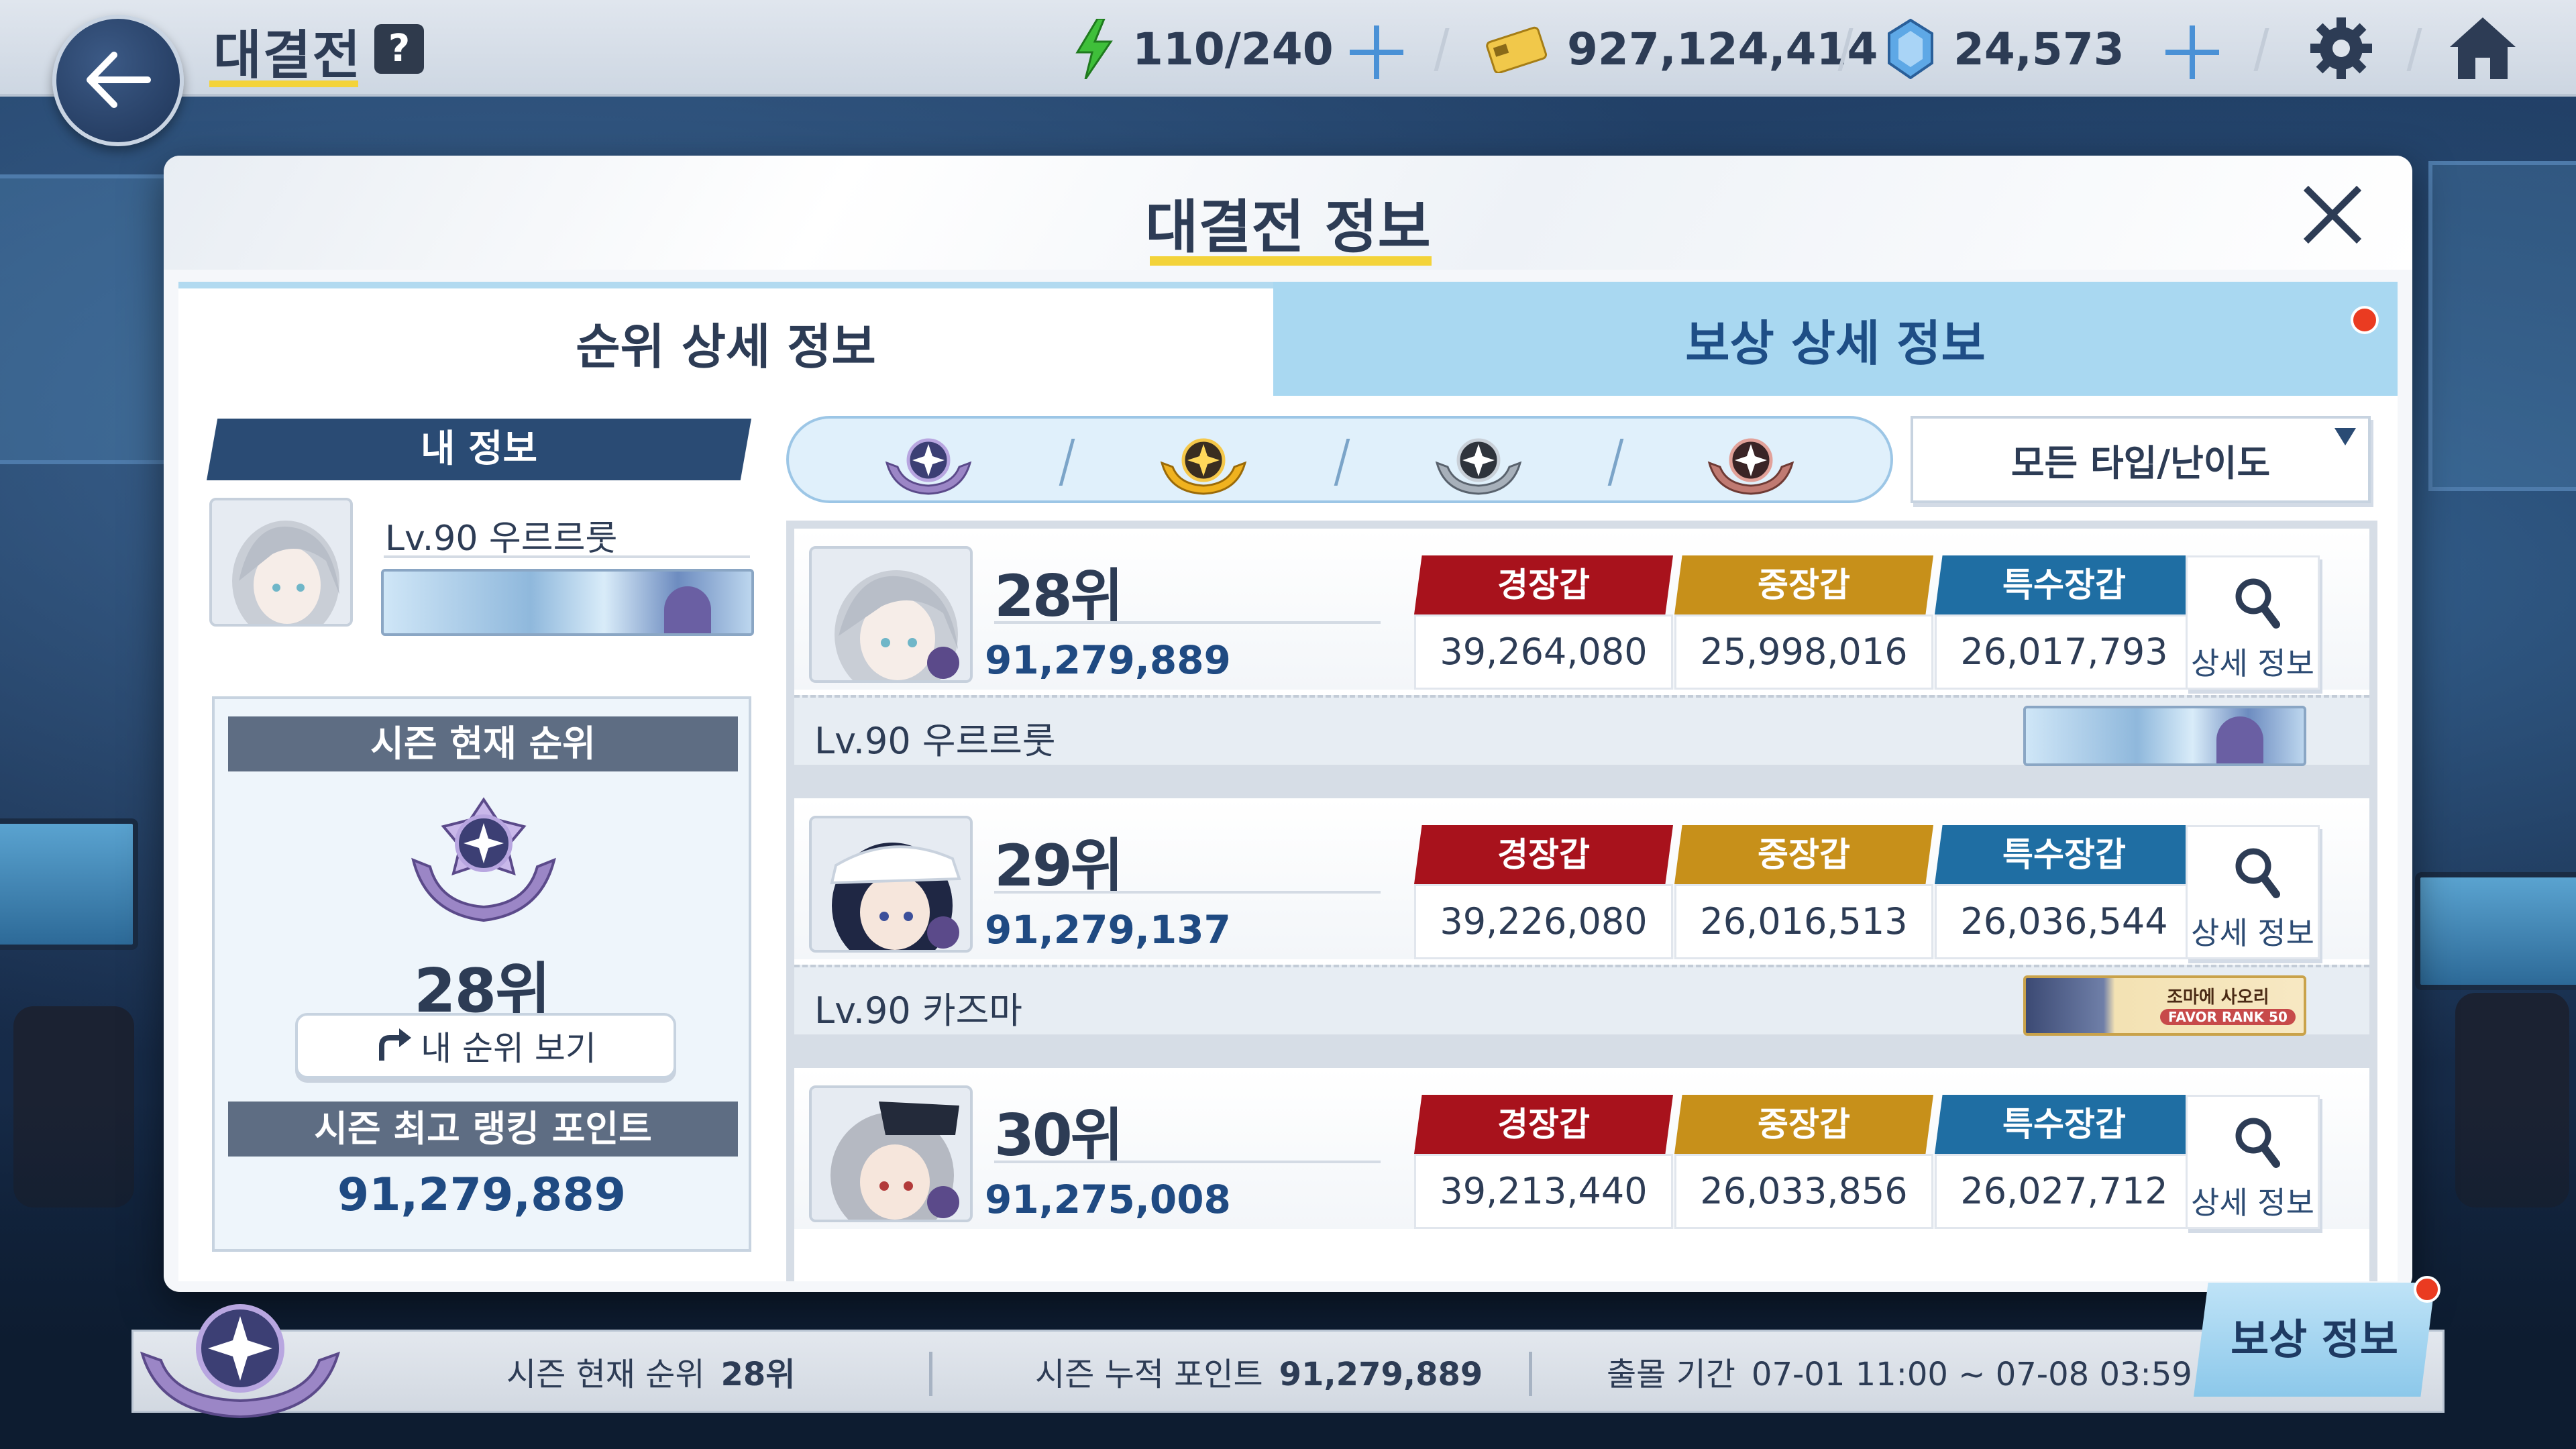  What do you see at coordinates (395, 1044) in the screenshot?
I see `arrow-turn-icon` at bounding box center [395, 1044].